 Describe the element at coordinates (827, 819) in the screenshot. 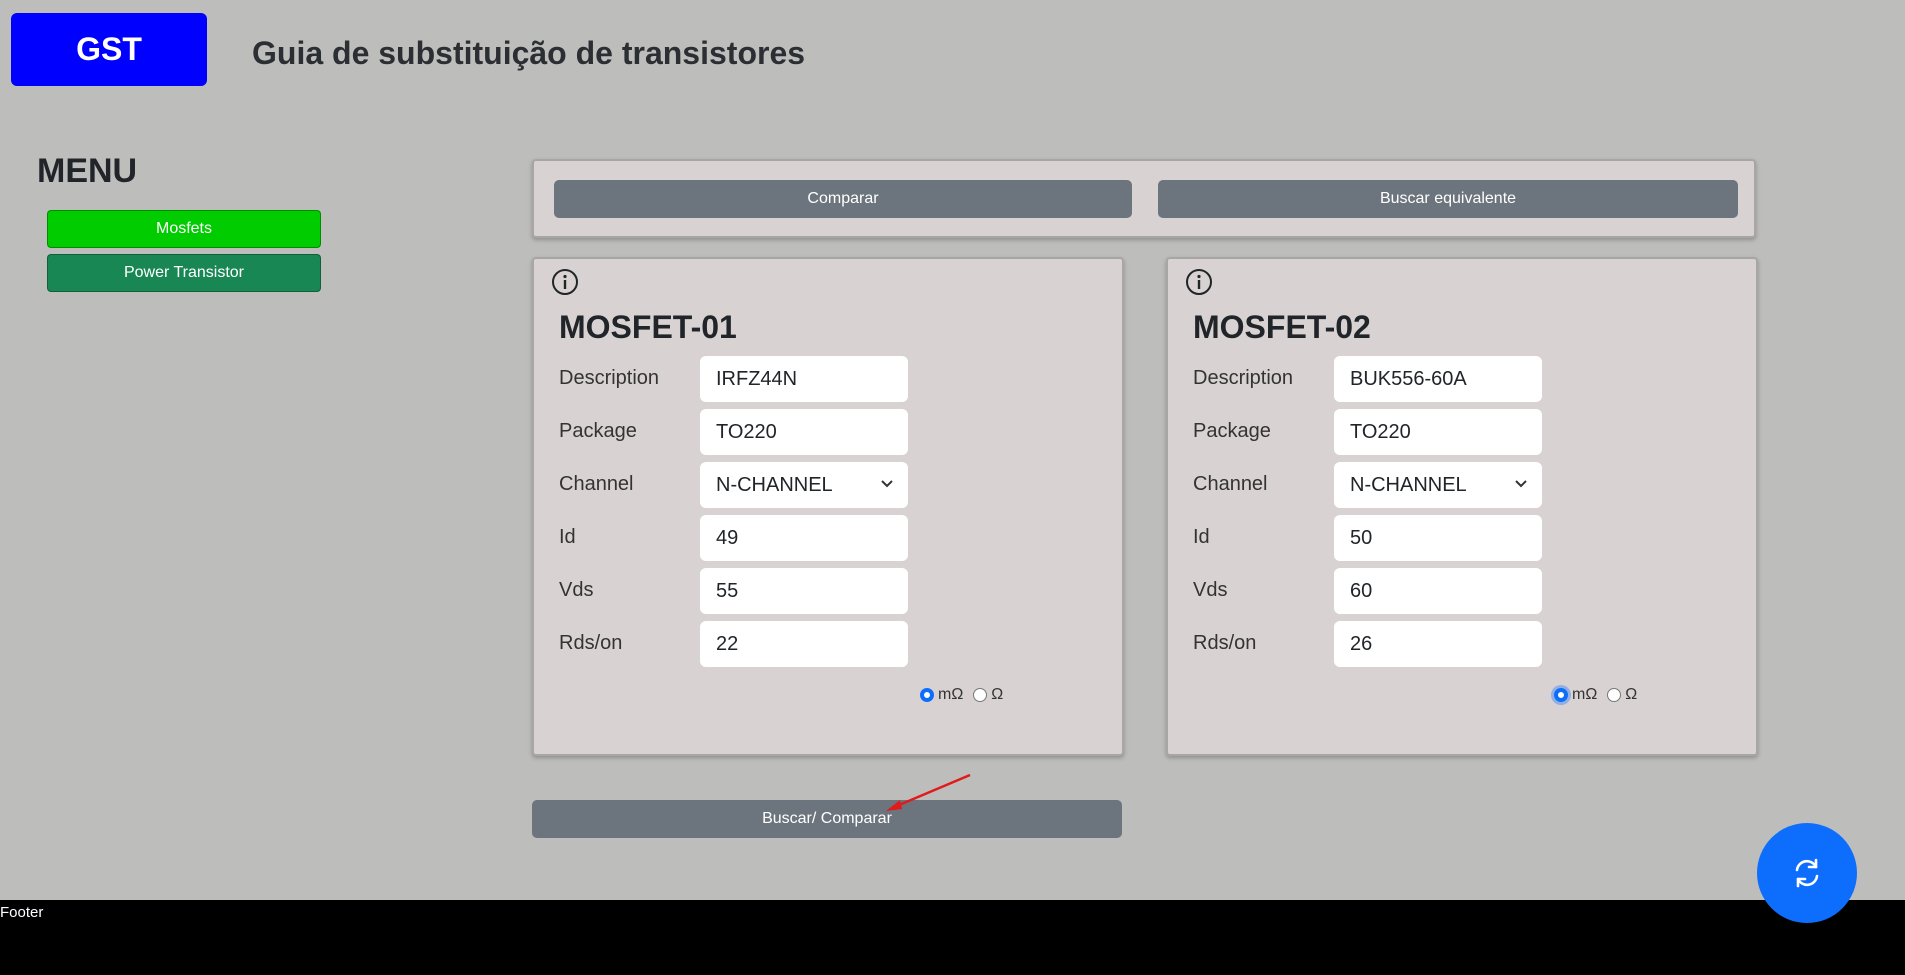

I see `search-compare-button: Buscar/ Comparar` at that location.